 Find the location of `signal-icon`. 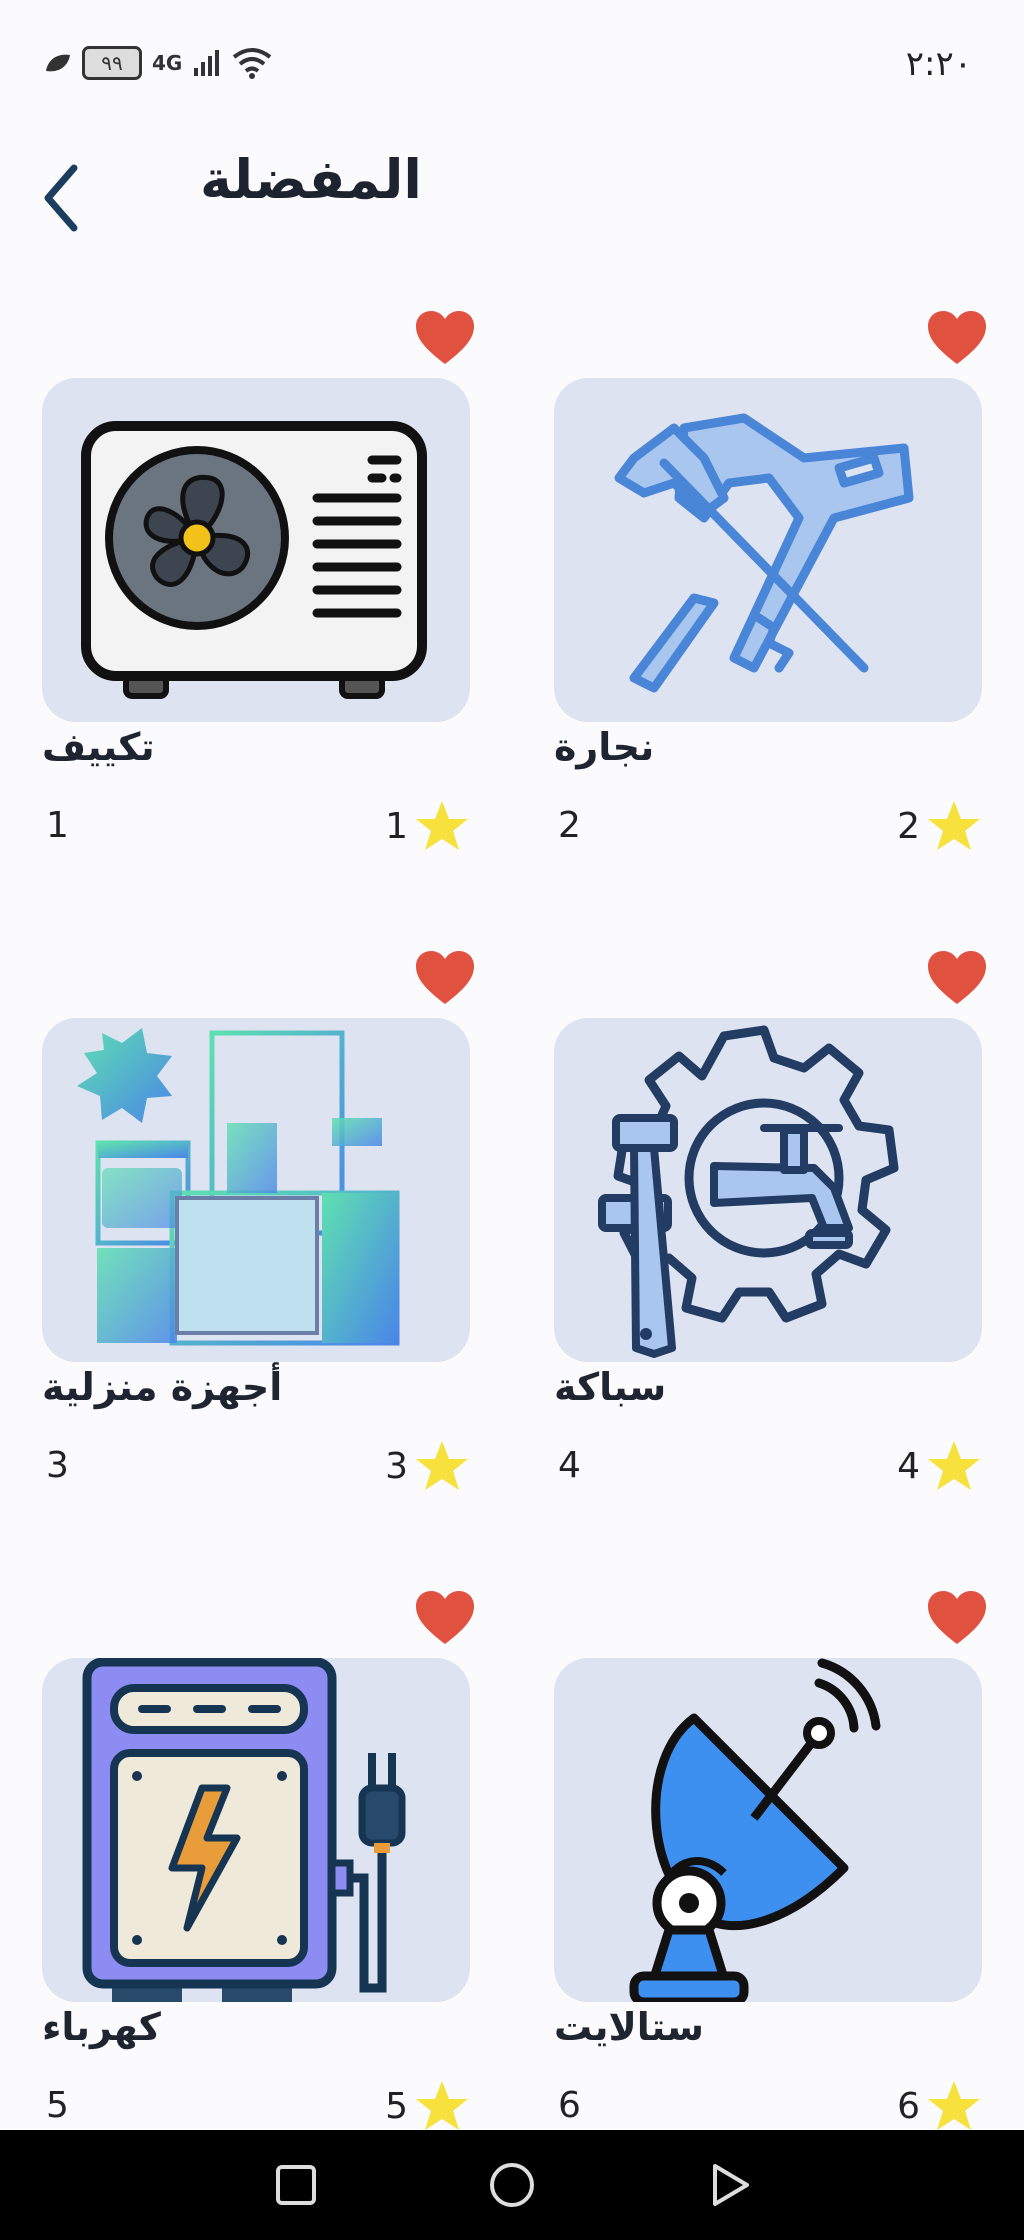

signal-icon is located at coordinates (207, 63).